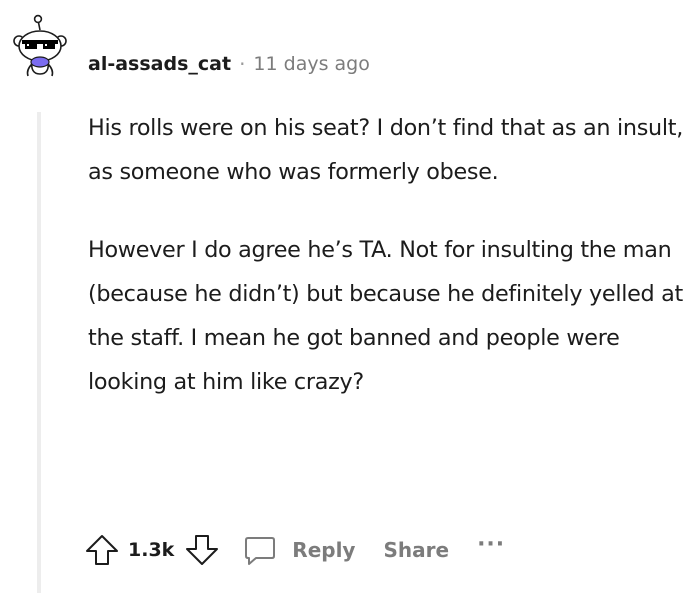  What do you see at coordinates (324, 550) in the screenshot?
I see `reply-label: Reply` at bounding box center [324, 550].